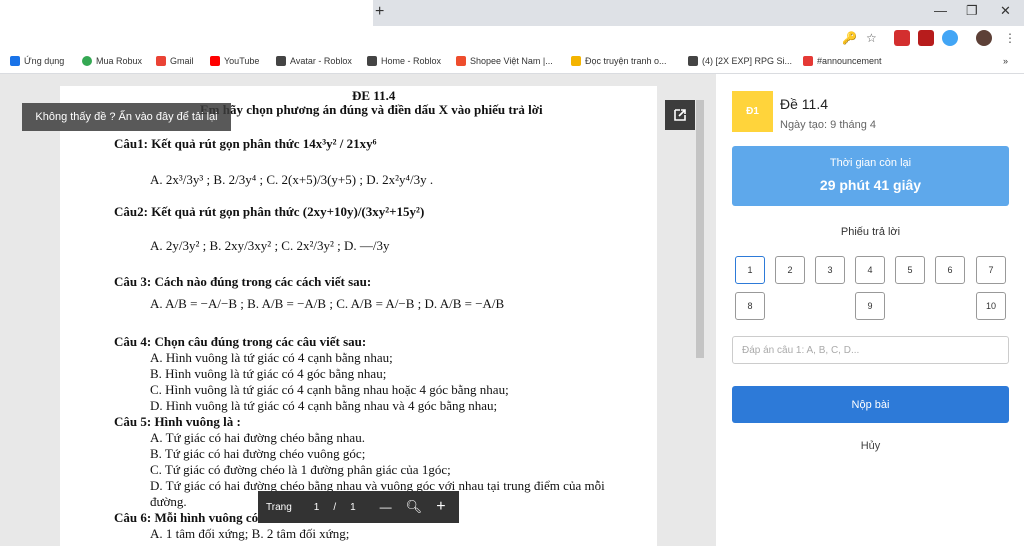 The image size is (1024, 546). What do you see at coordinates (215, 61) in the screenshot?
I see `youtube-icon` at bounding box center [215, 61].